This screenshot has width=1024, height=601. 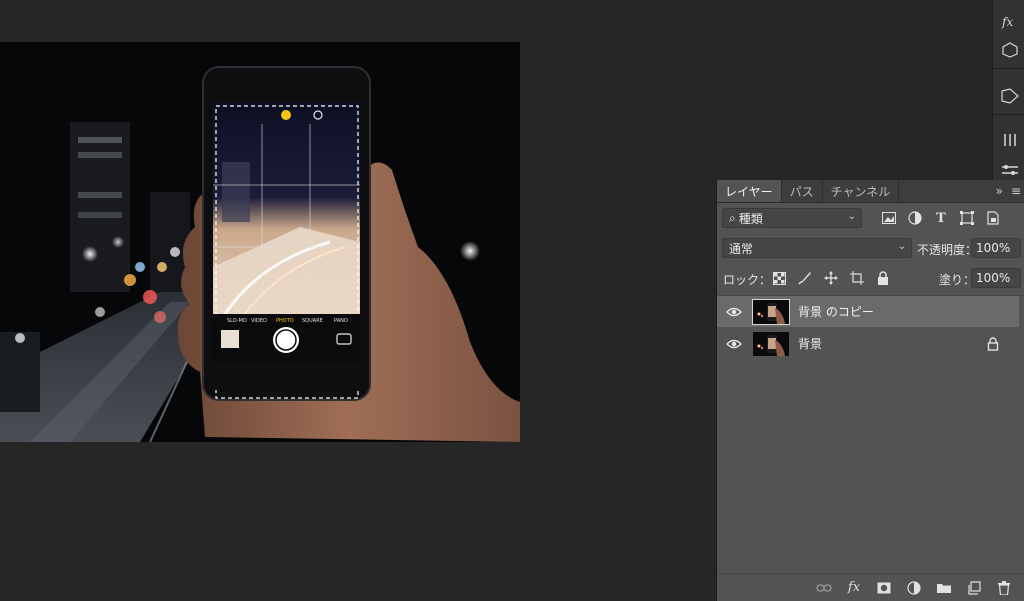 I want to click on fill-input: 100%, so click(x=996, y=278).